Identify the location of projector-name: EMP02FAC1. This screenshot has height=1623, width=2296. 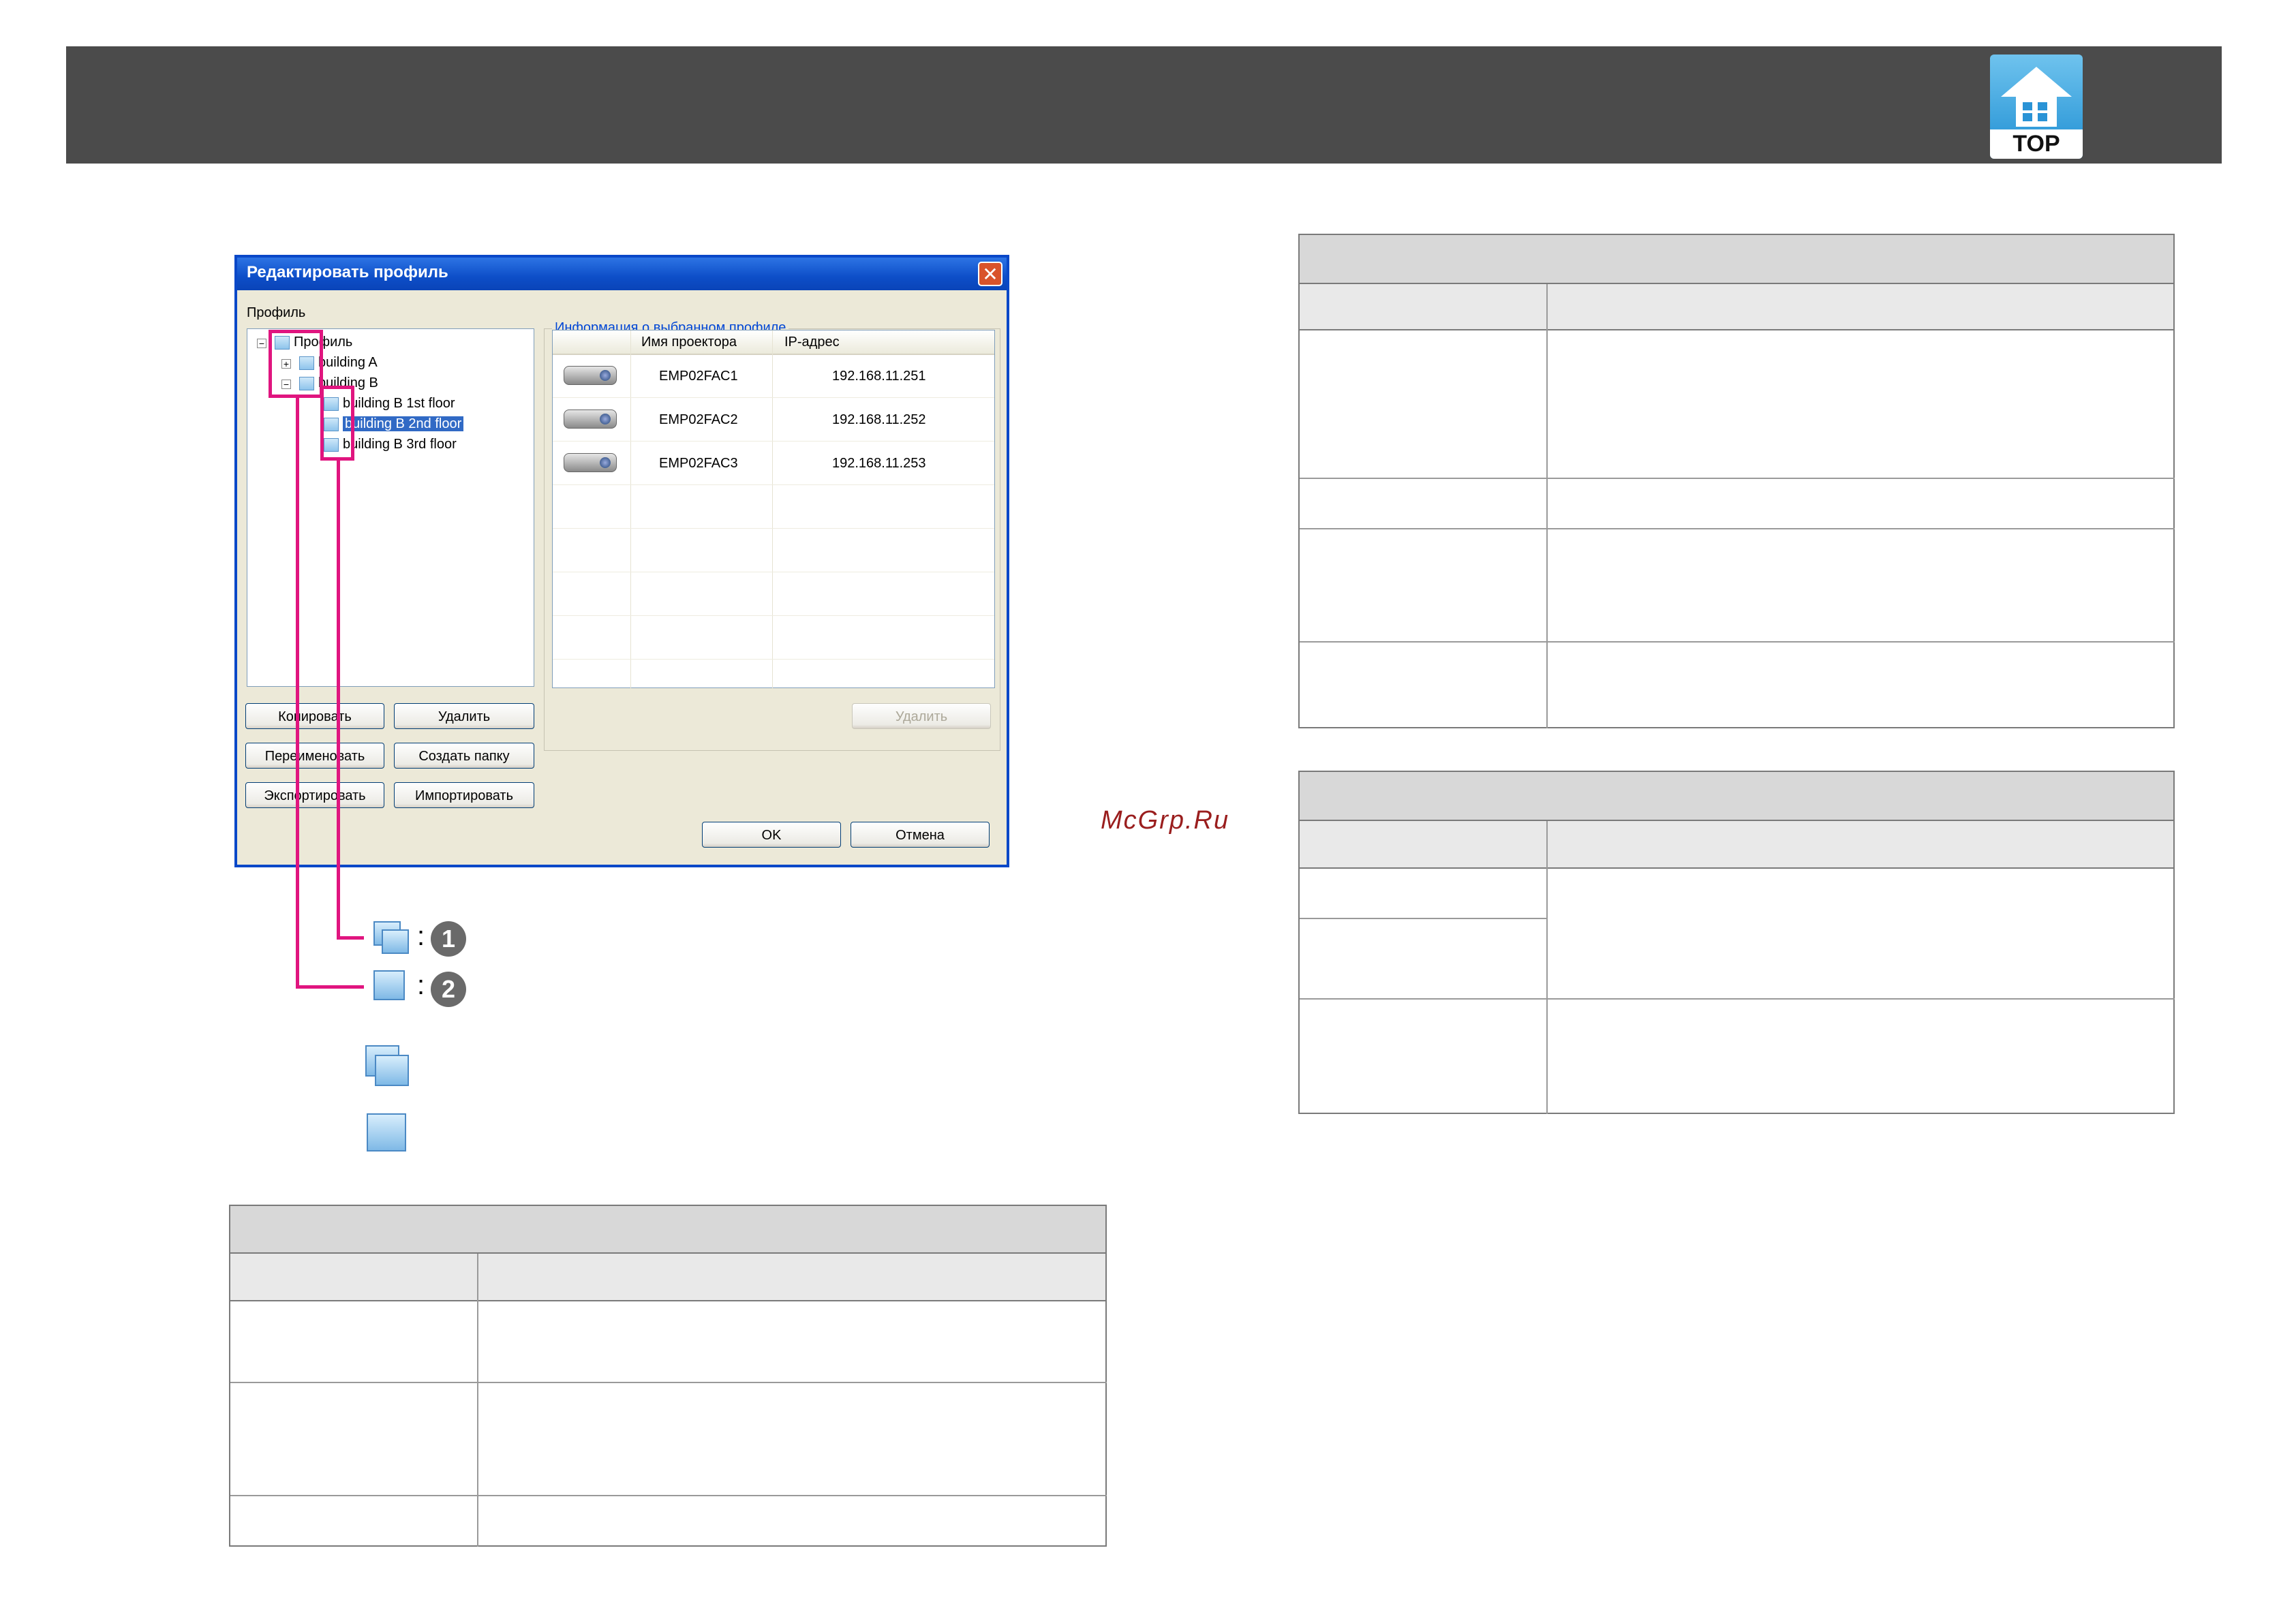
(699, 376).